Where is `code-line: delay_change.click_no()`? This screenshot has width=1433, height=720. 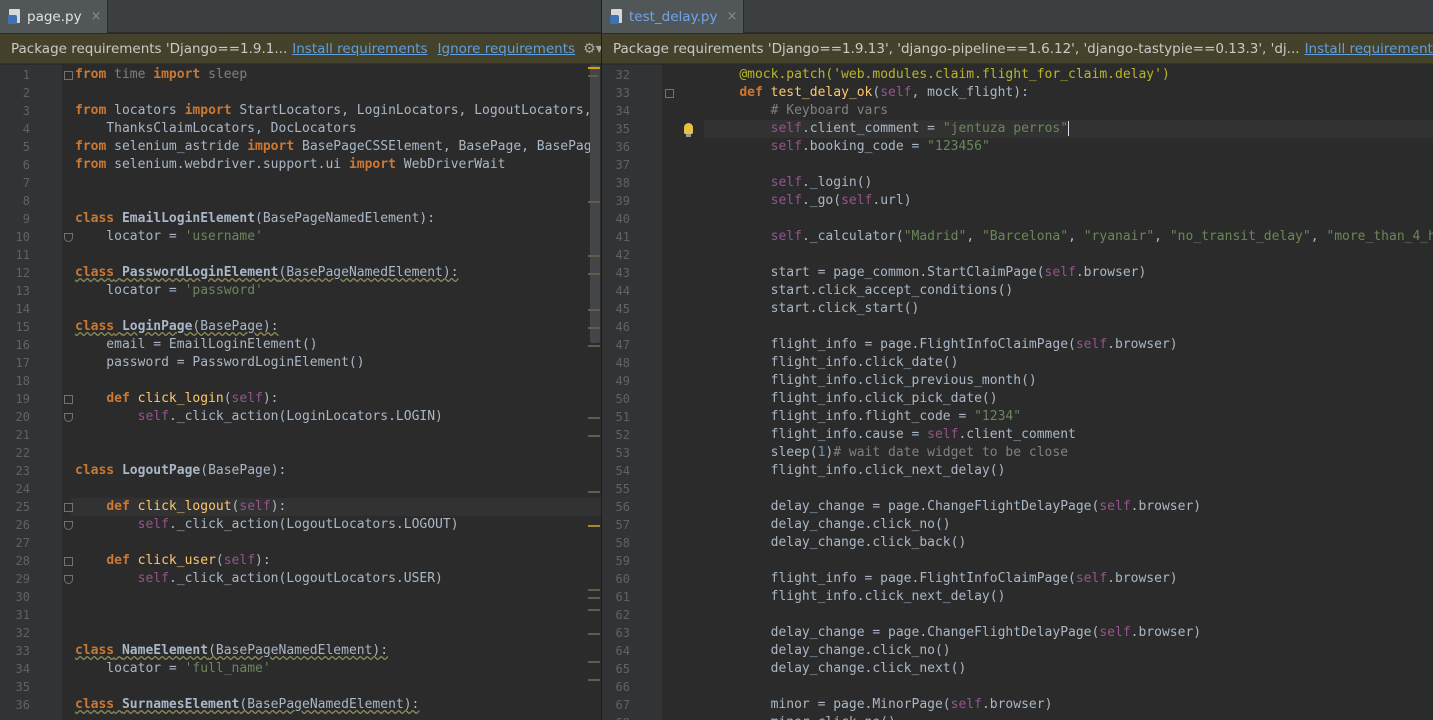
code-line: delay_change.click_no() is located at coordinates (829, 525).